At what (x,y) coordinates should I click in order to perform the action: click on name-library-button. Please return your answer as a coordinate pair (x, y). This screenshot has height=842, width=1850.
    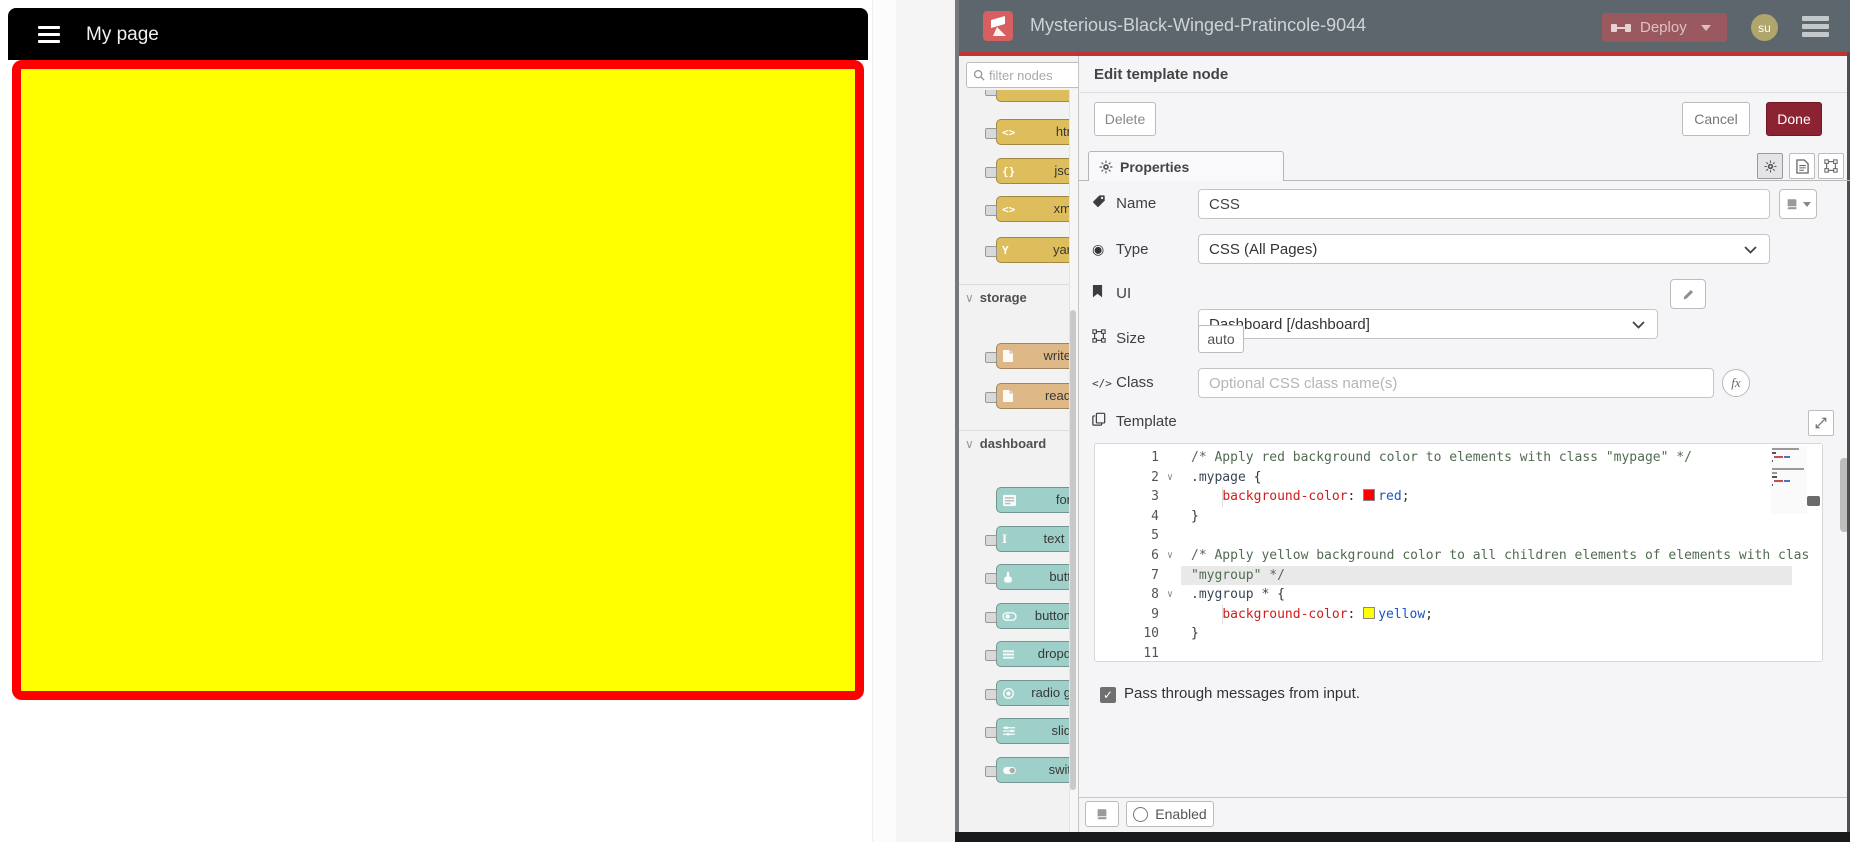
    Looking at the image, I should click on (1798, 204).